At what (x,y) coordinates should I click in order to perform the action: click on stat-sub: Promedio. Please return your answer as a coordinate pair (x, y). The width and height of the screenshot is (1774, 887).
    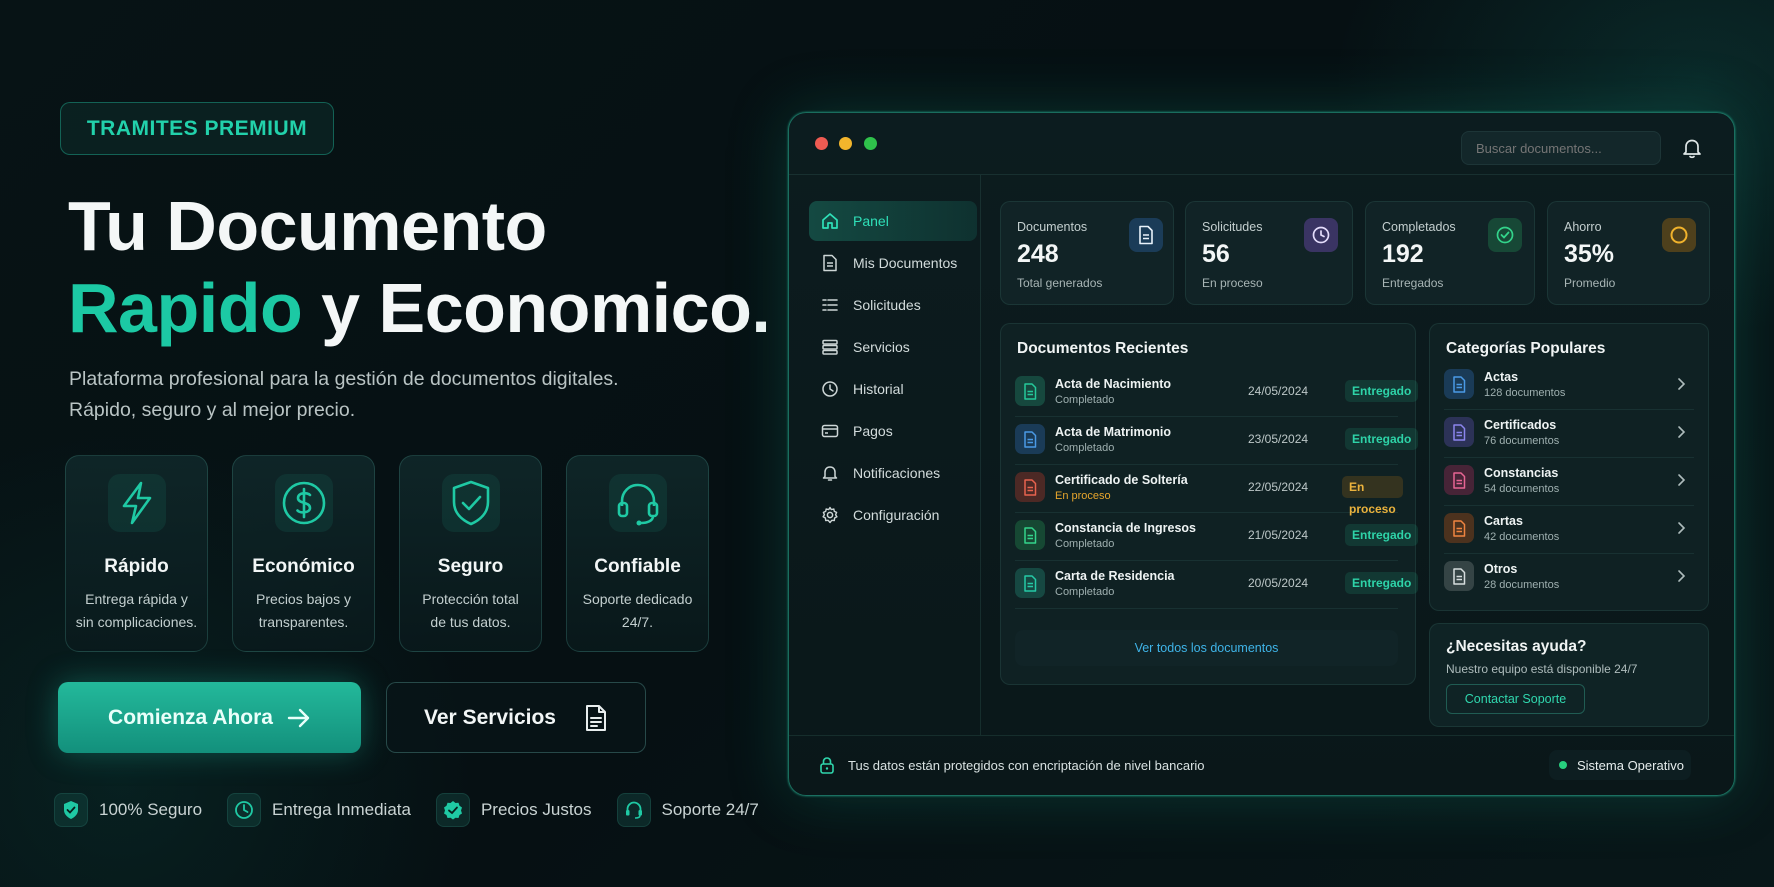
    Looking at the image, I should click on (1590, 283).